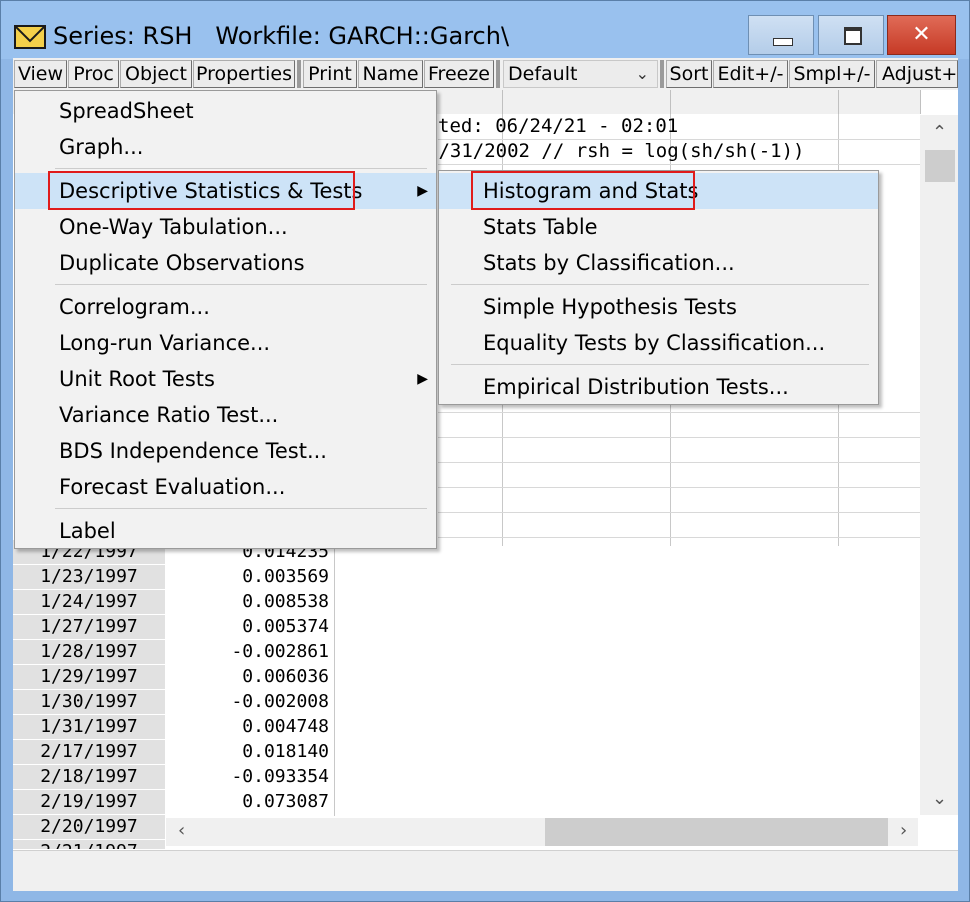  Describe the element at coordinates (247, 677) in the screenshot. I see `table-cell-value: 0.006036` at that location.